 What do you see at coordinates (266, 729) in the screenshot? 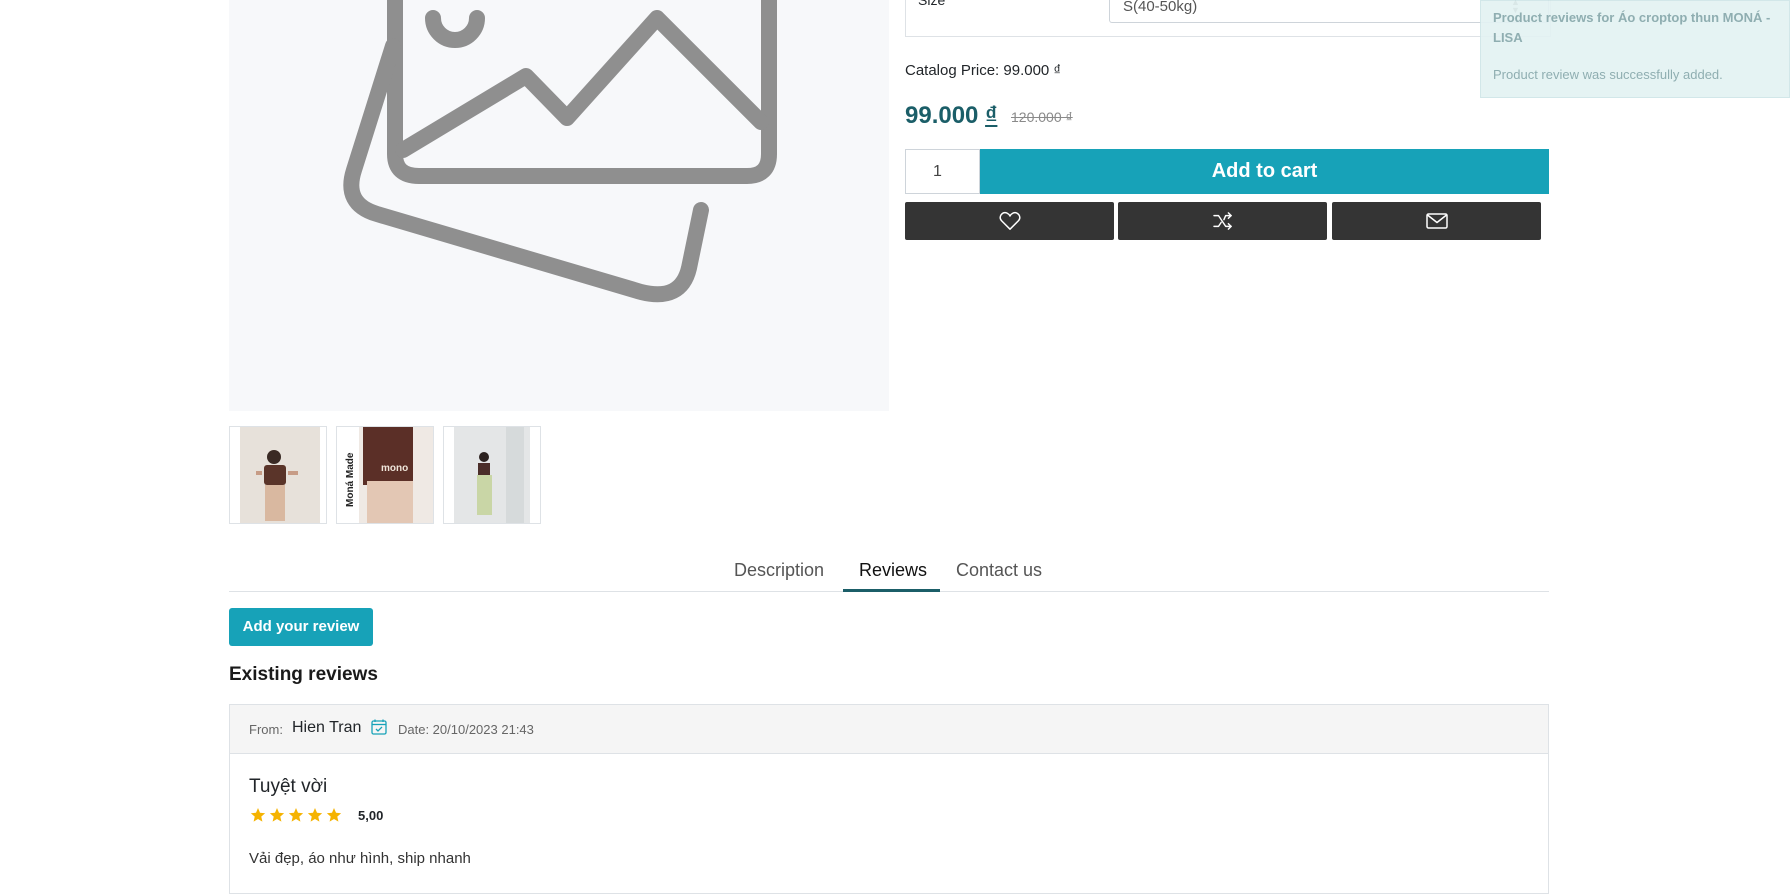
I see `review-from-label: From:` at bounding box center [266, 729].